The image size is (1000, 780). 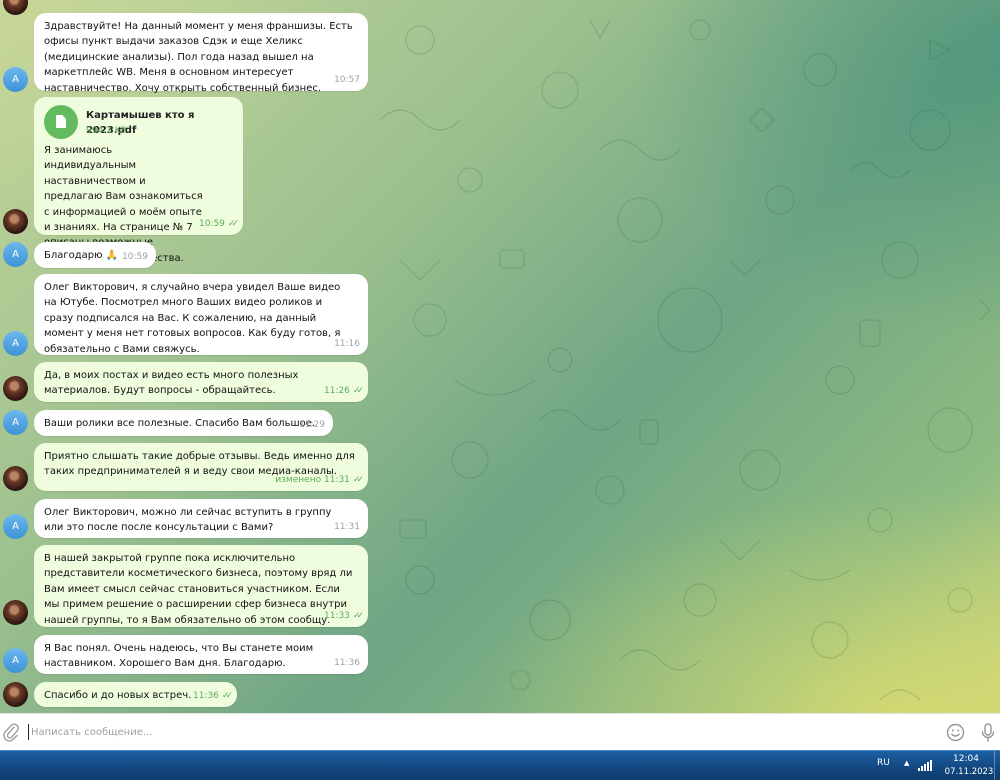 I want to click on message-time: изменено 11:31 ✓✓, so click(x=319, y=480).